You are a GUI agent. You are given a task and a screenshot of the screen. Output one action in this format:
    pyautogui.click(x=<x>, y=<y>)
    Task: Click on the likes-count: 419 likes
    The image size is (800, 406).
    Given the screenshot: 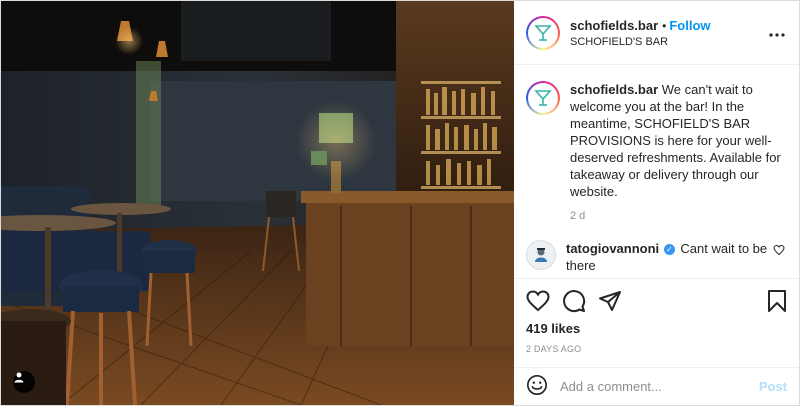 What is the action you would take?
    pyautogui.click(x=656, y=328)
    